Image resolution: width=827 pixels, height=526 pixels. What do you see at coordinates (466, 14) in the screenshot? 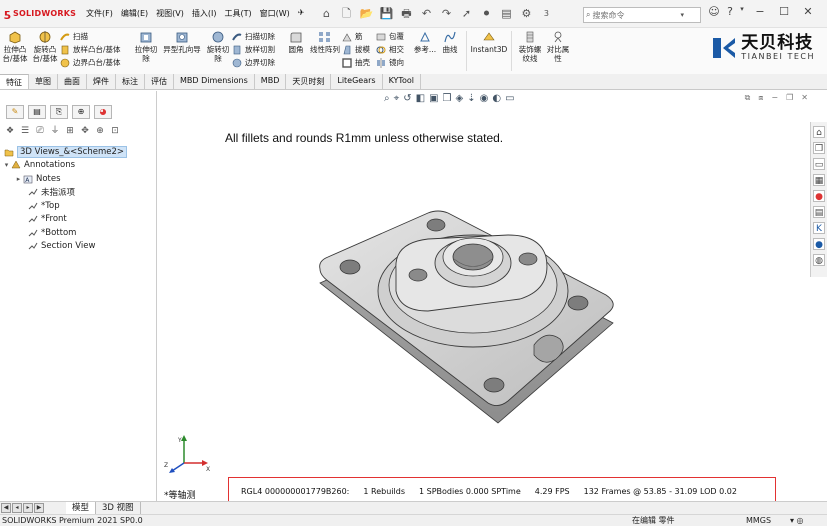
I see `select-icon: ➚` at bounding box center [466, 14].